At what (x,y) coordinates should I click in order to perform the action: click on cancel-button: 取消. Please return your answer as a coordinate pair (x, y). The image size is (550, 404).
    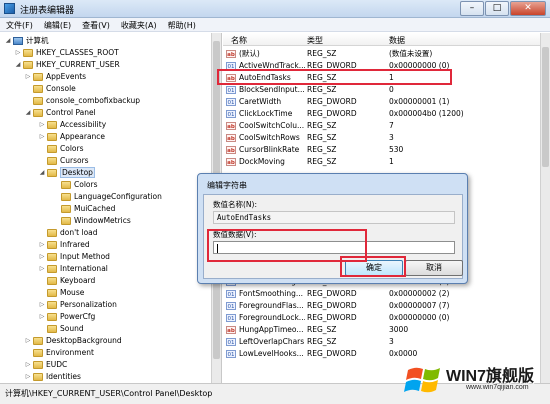
    Looking at the image, I should click on (434, 268).